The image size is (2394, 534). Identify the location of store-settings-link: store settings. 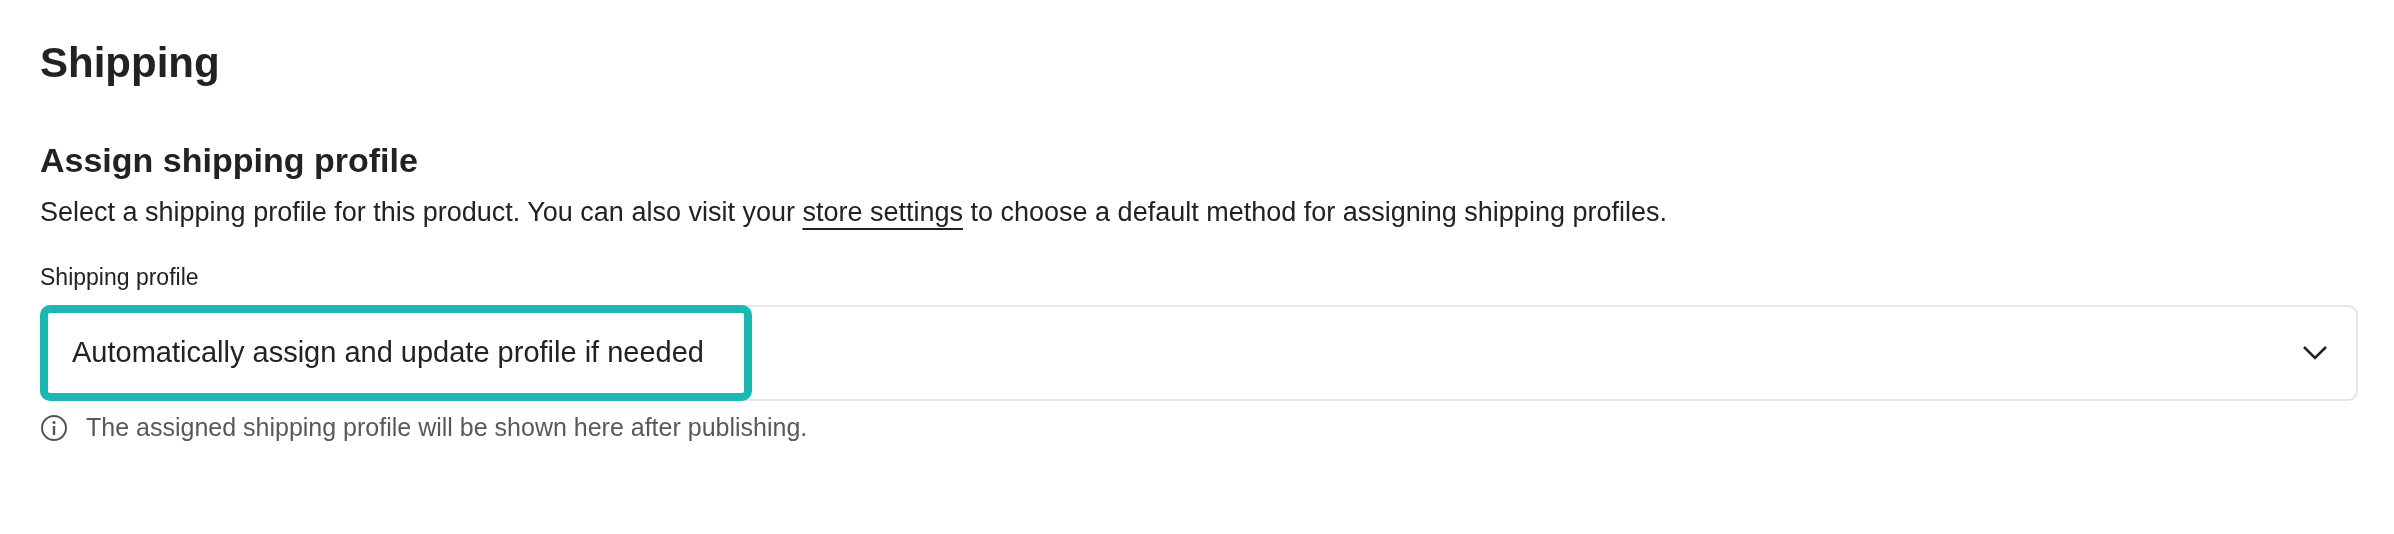
(882, 212).